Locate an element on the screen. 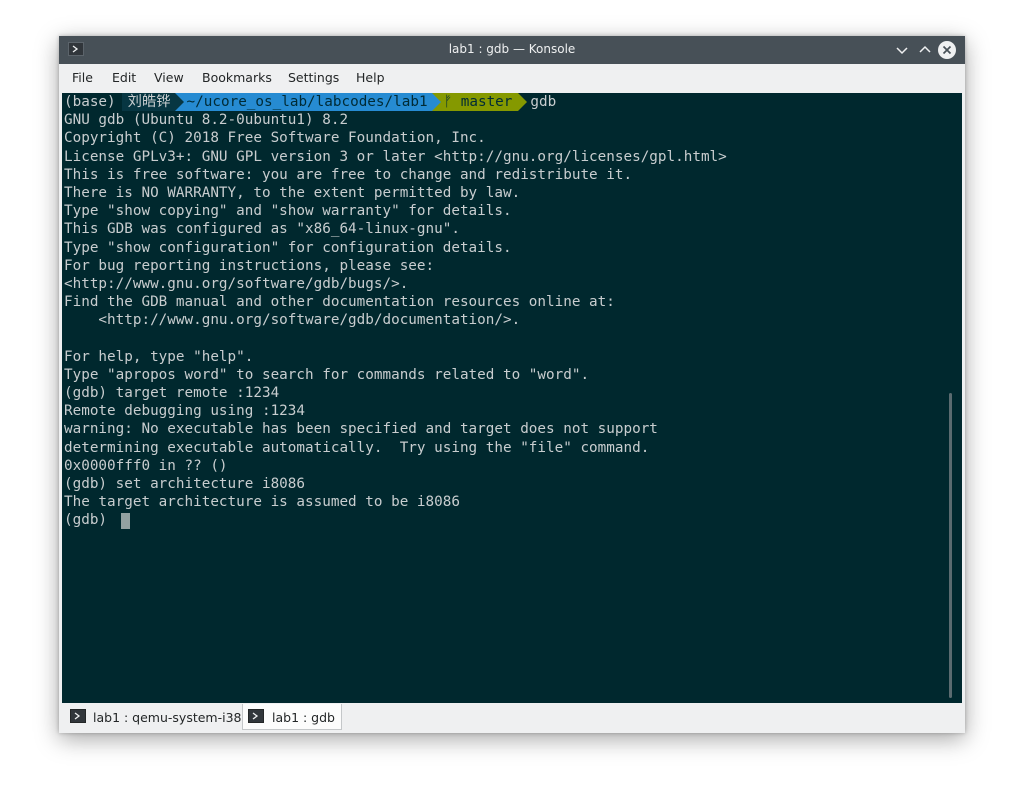  menu-edit: Edit is located at coordinates (124, 77).